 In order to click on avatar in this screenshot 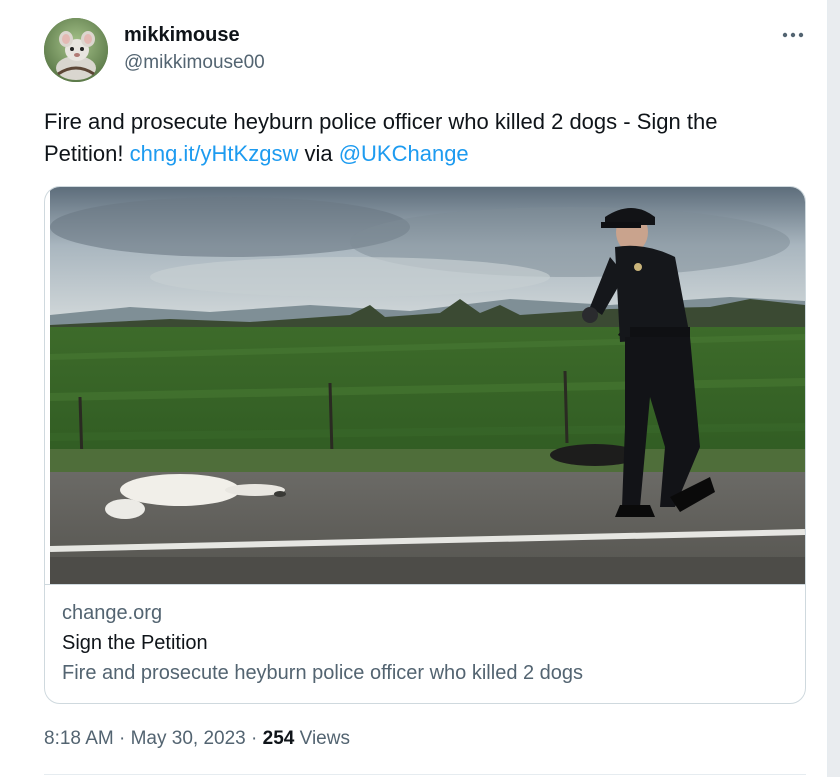, I will do `click(76, 50)`.